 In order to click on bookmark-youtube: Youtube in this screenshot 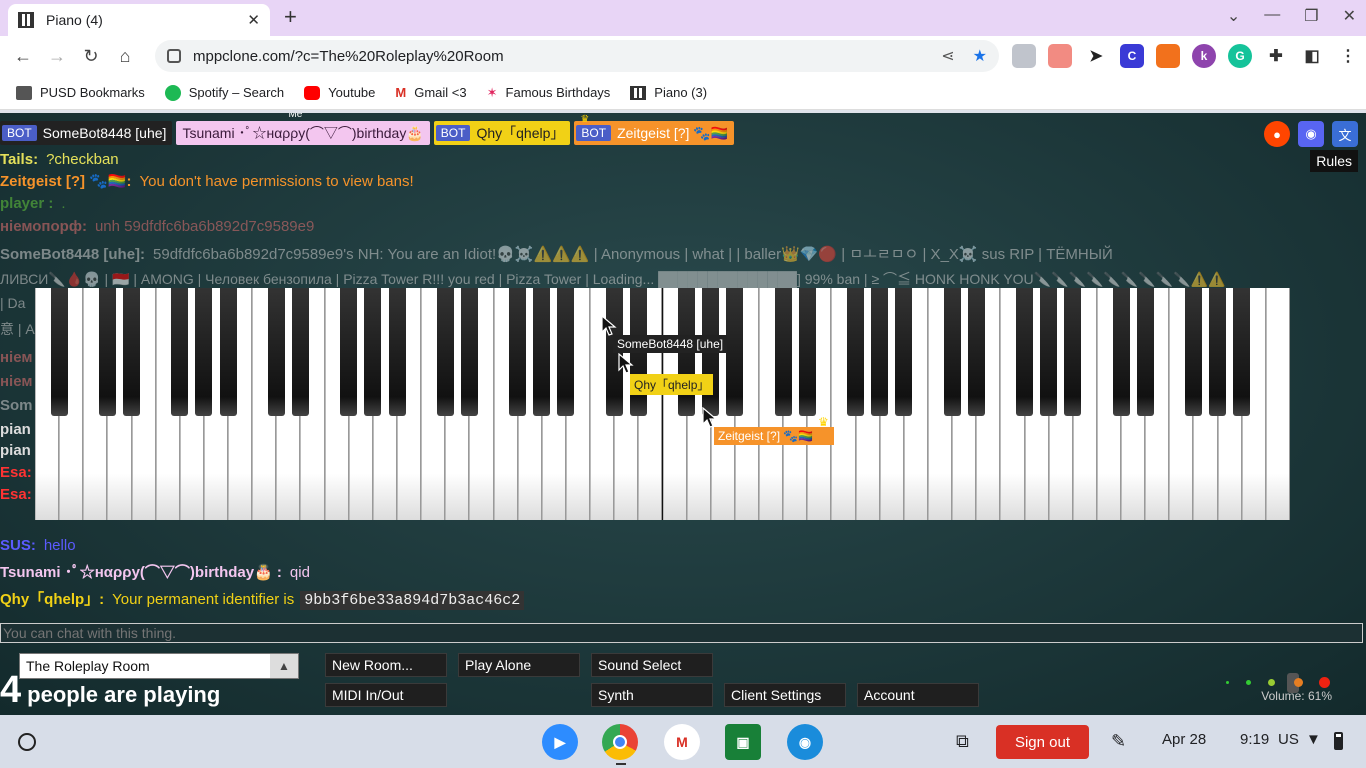, I will do `click(339, 92)`.